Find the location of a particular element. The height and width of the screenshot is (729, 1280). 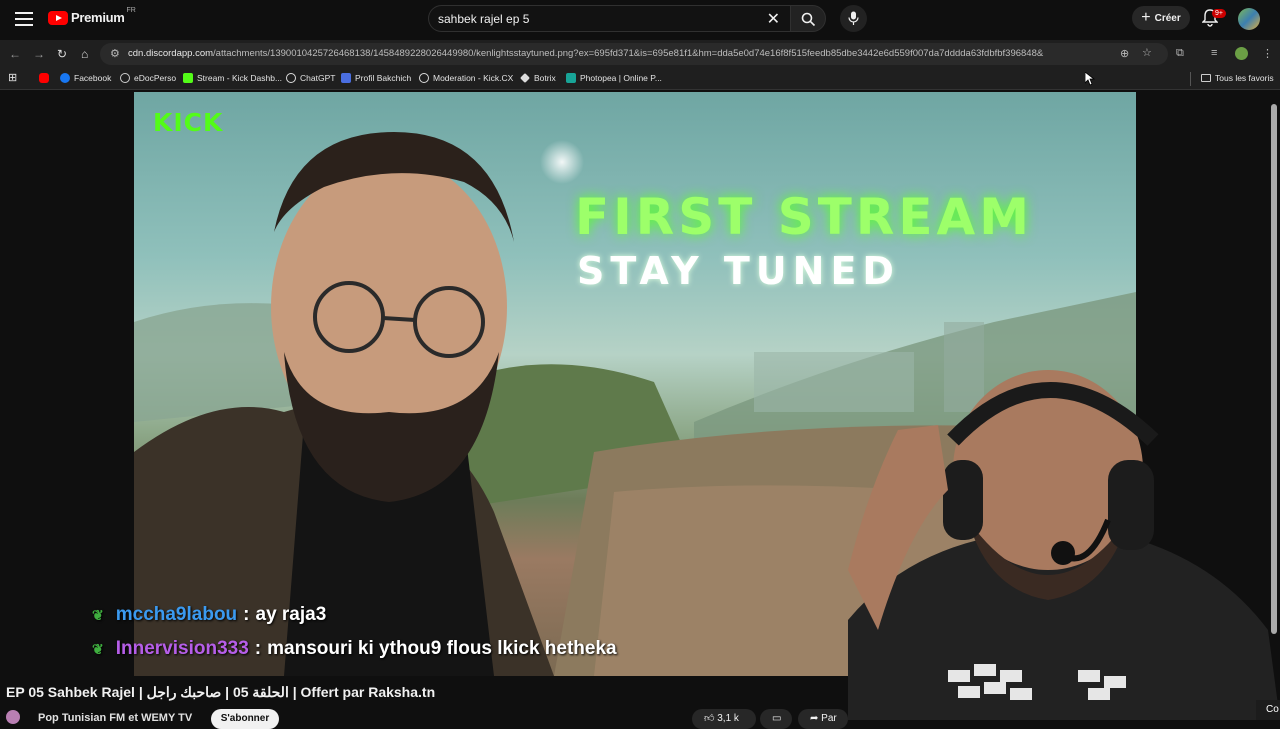

create-button: + Créer is located at coordinates (1161, 18).